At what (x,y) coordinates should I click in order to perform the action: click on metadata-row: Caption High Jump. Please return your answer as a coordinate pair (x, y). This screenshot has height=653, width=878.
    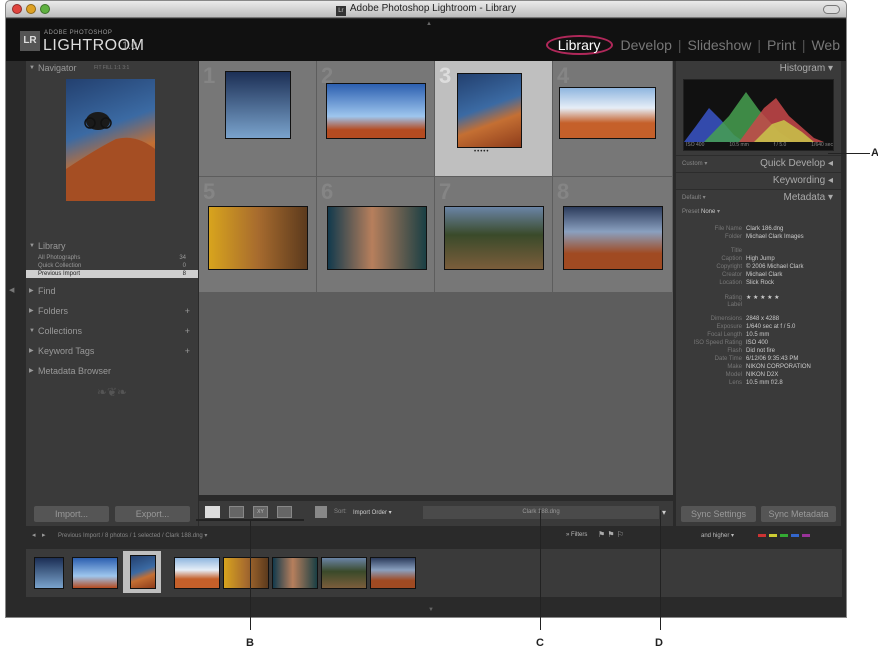
    Looking at the image, I should click on (758, 260).